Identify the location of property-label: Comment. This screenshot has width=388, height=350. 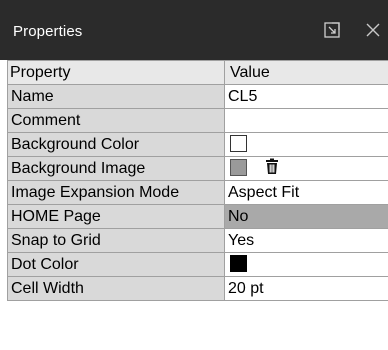
(116, 120).